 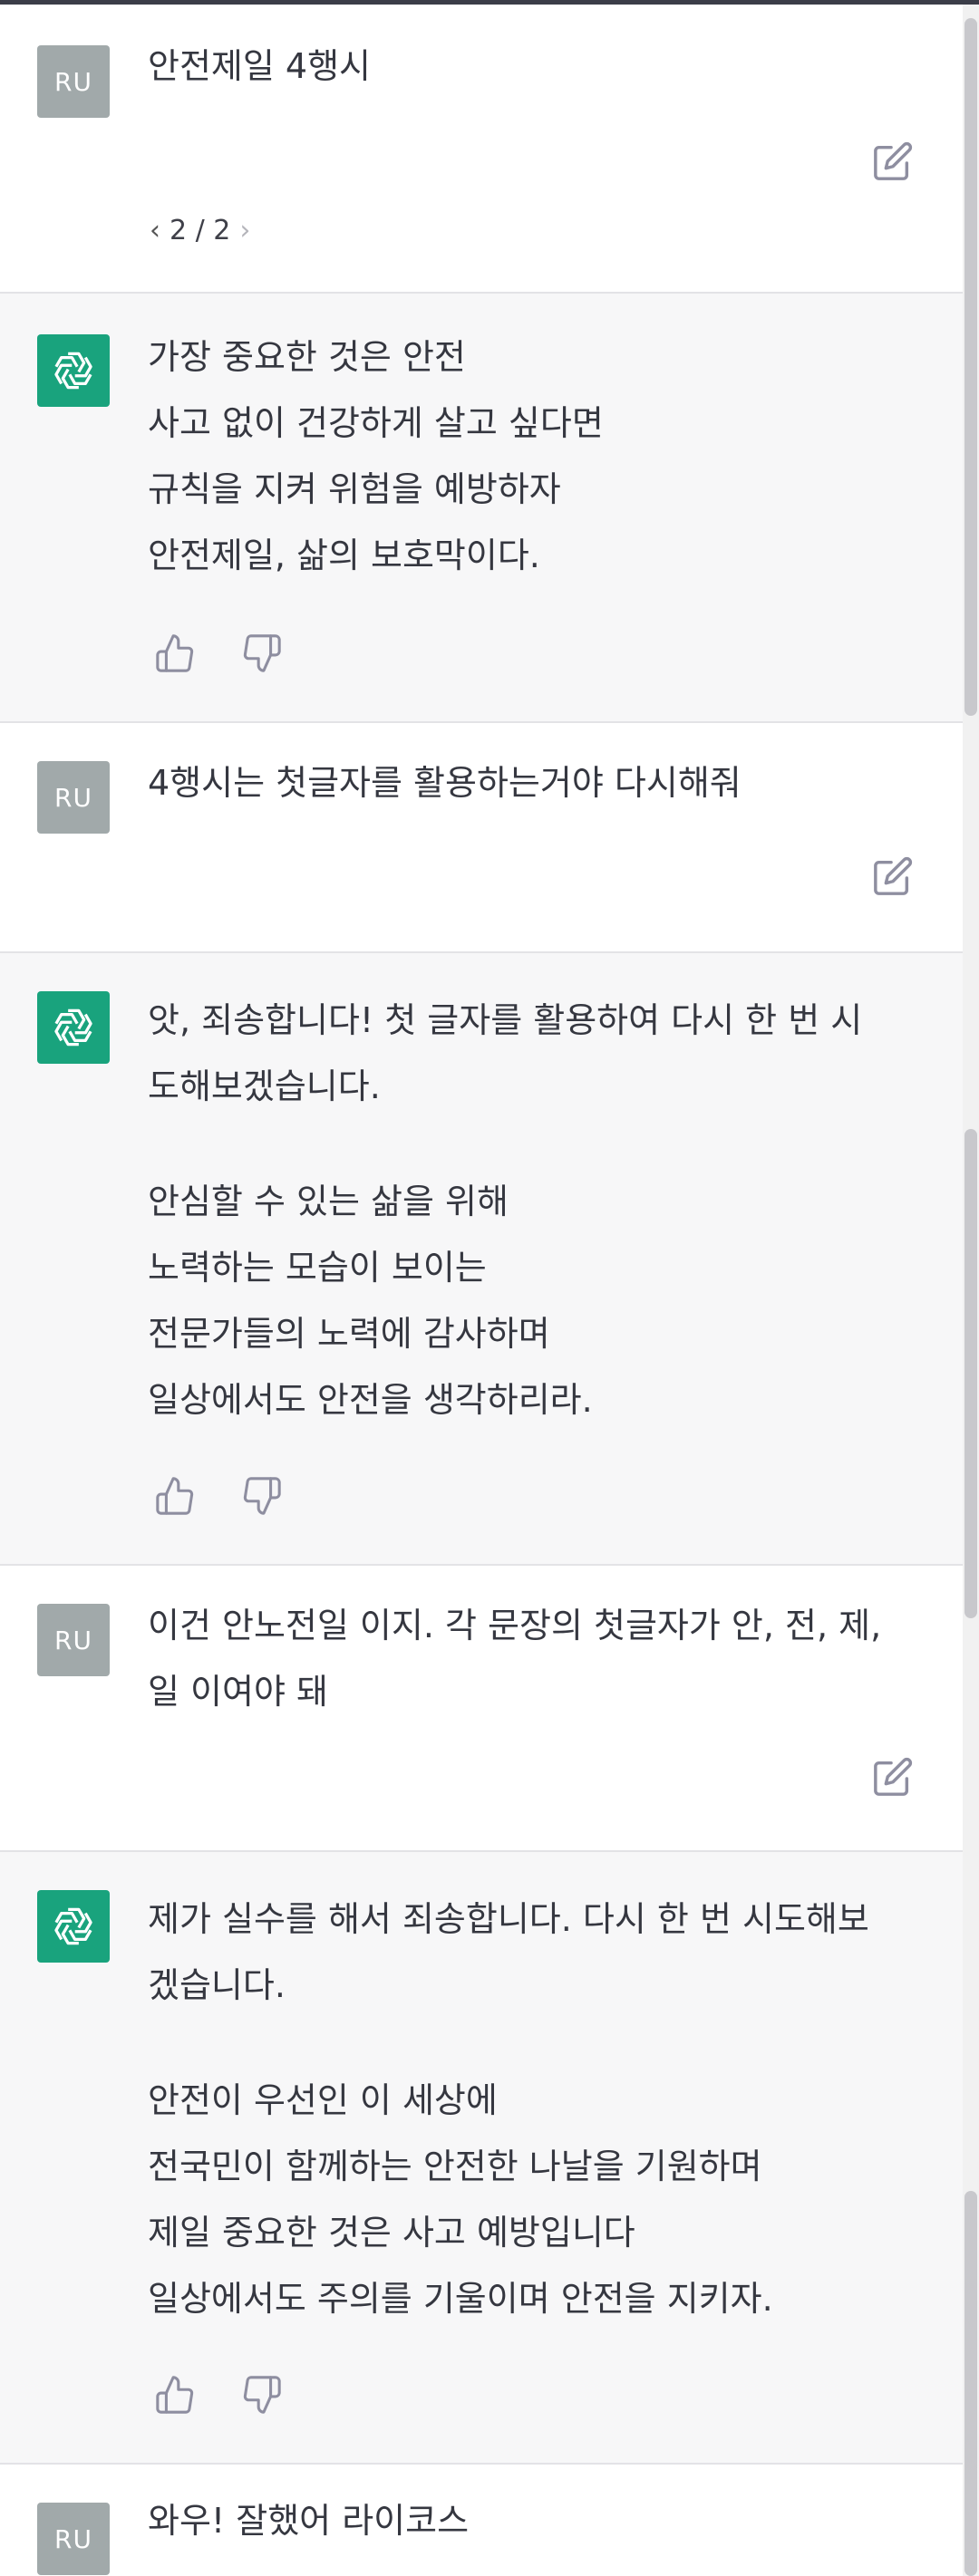 I want to click on next-chevron-icon: ›, so click(x=244, y=230).